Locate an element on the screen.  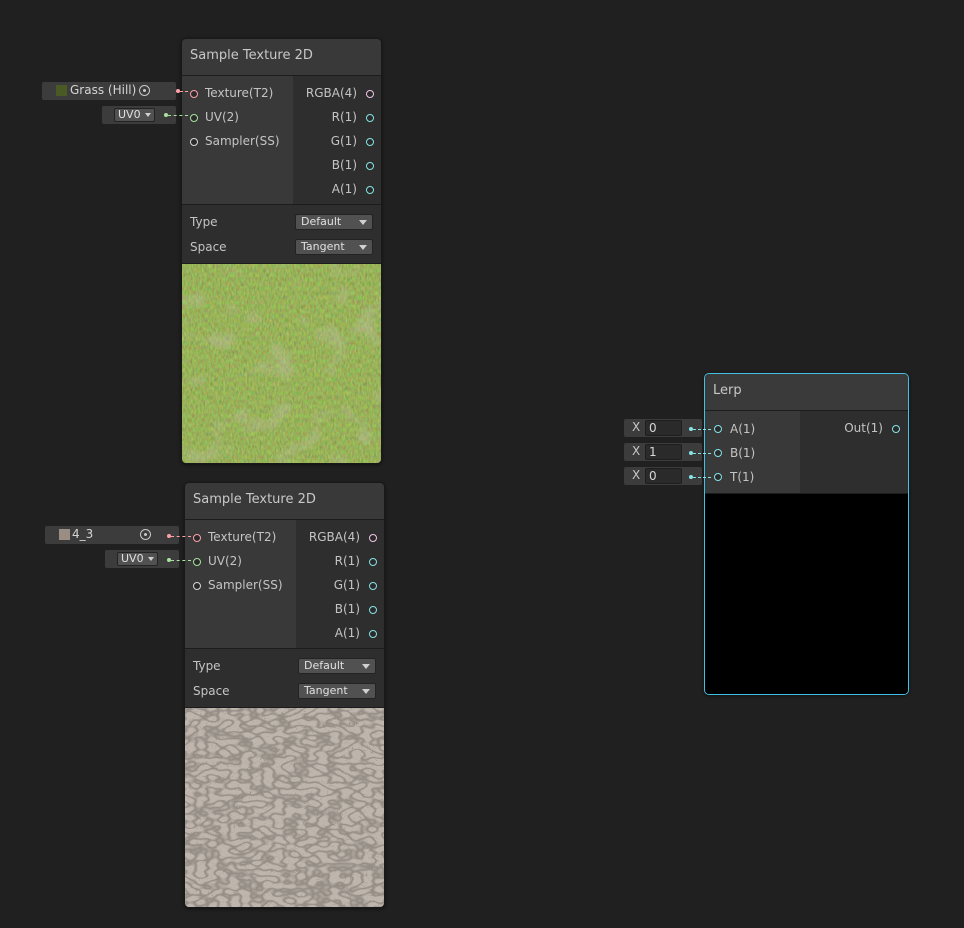
input-port-b: B(1) is located at coordinates (752, 453).